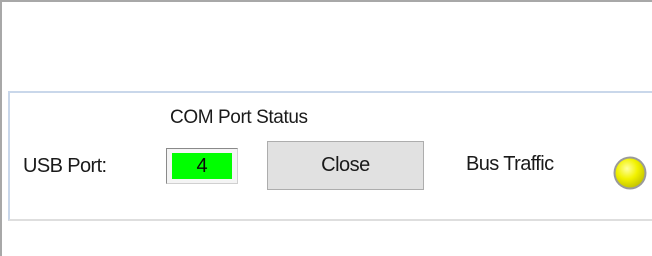 The image size is (652, 256). I want to click on usb-port-indicator: 4, so click(202, 166).